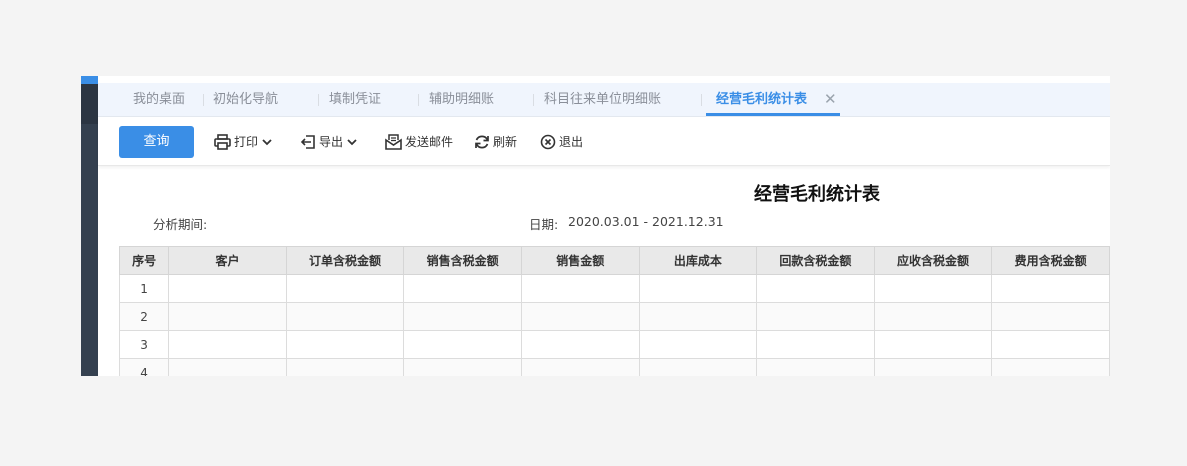  I want to click on mail-icon, so click(393, 141).